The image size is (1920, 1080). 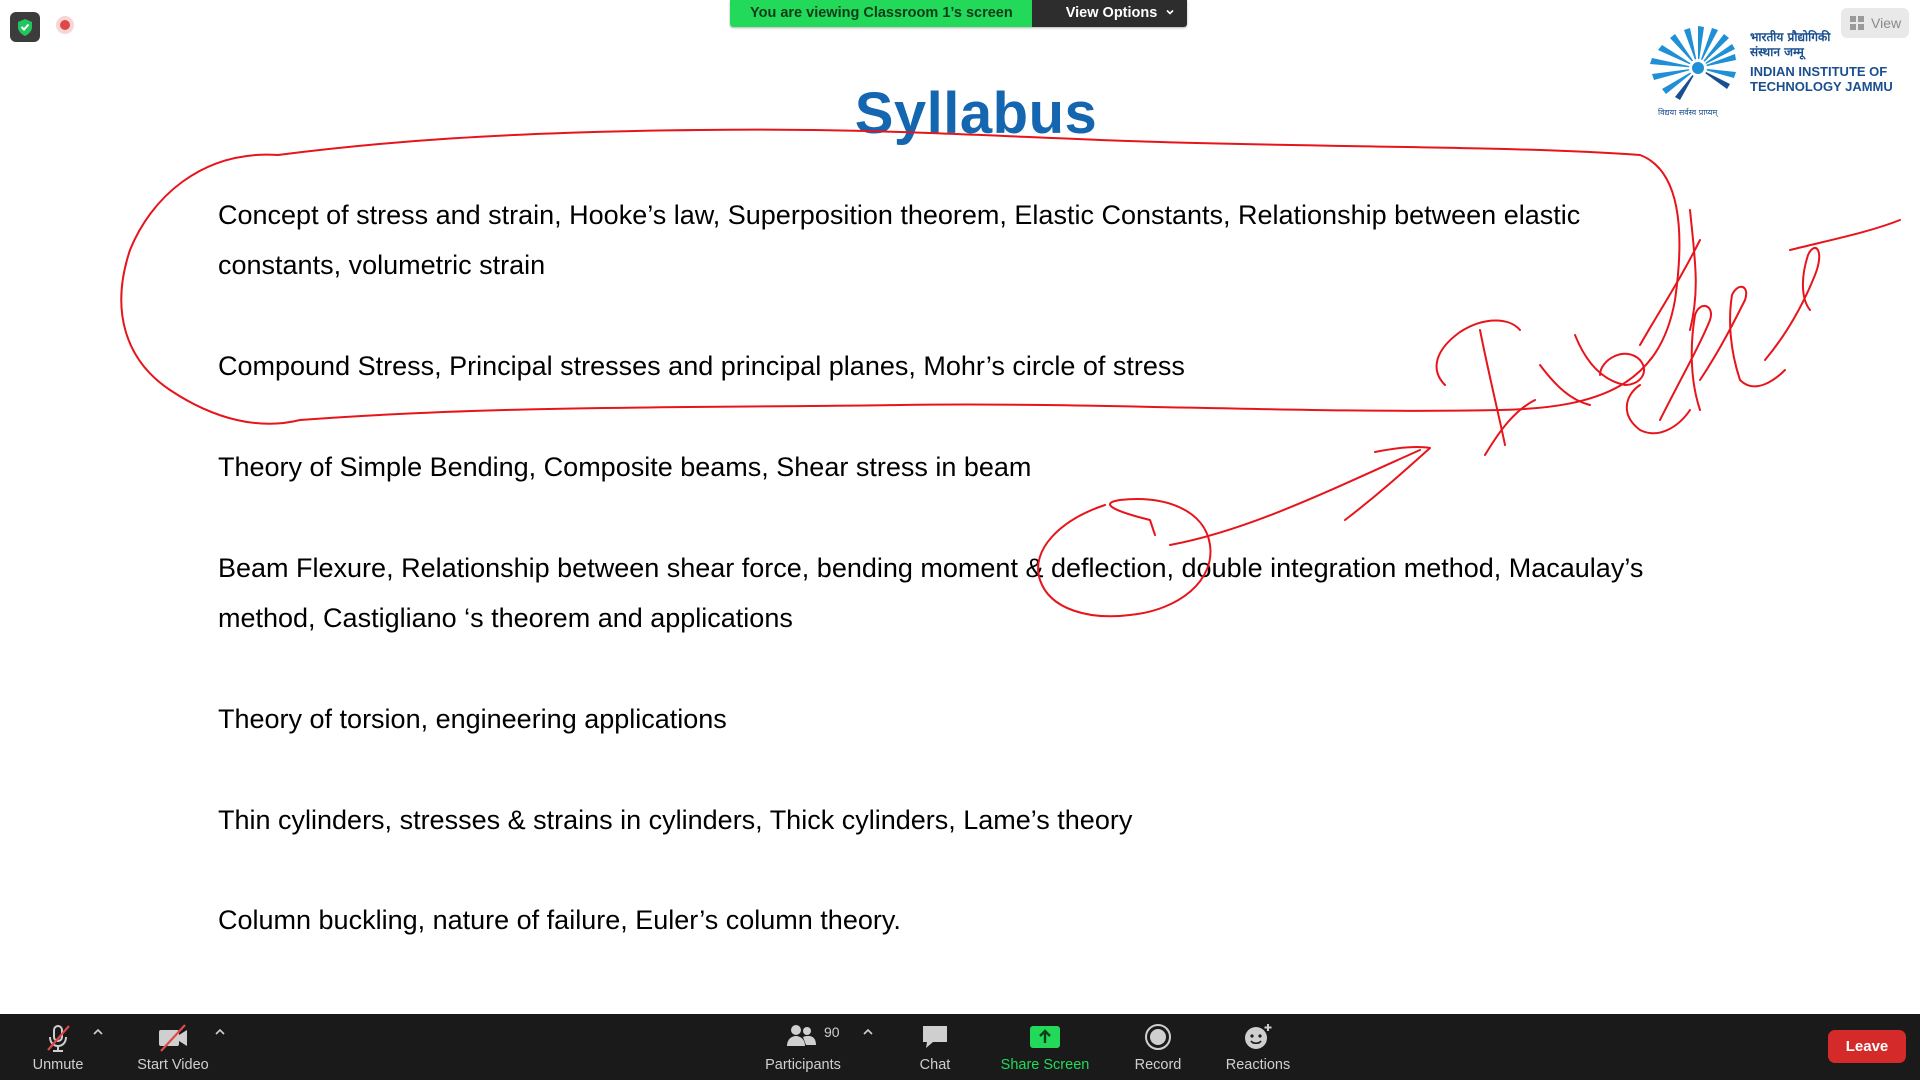 What do you see at coordinates (58, 1065) in the screenshot?
I see `unmute-label: Unmute` at bounding box center [58, 1065].